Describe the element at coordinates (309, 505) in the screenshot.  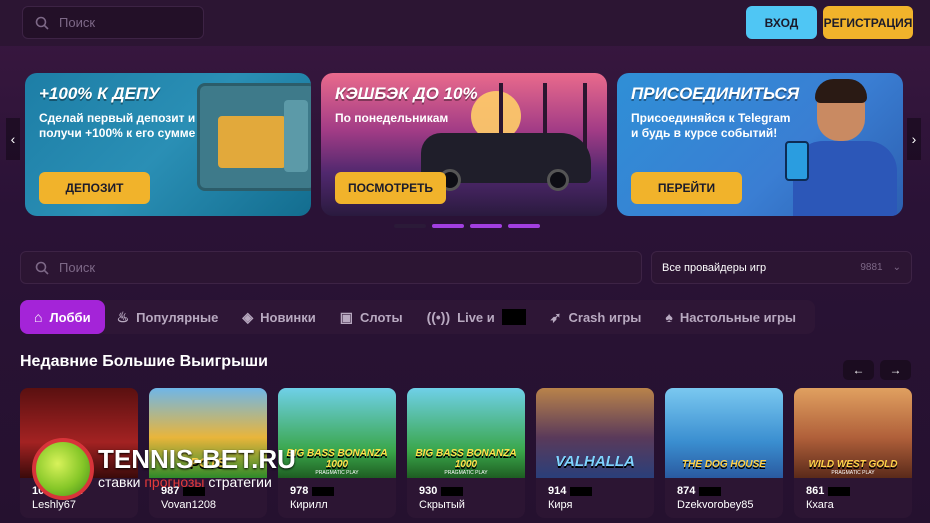
I see `win-user: Кирилл` at that location.